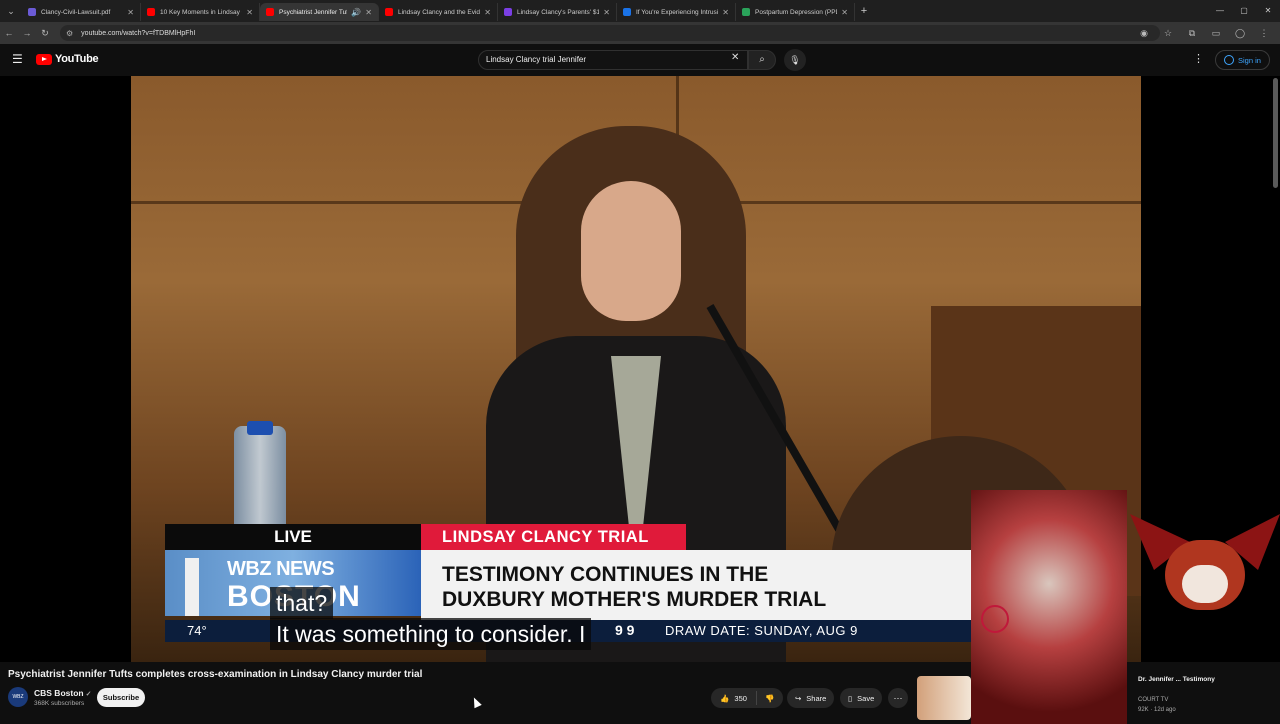  Describe the element at coordinates (864, 11) in the screenshot. I see `new-tab-button: +` at that location.